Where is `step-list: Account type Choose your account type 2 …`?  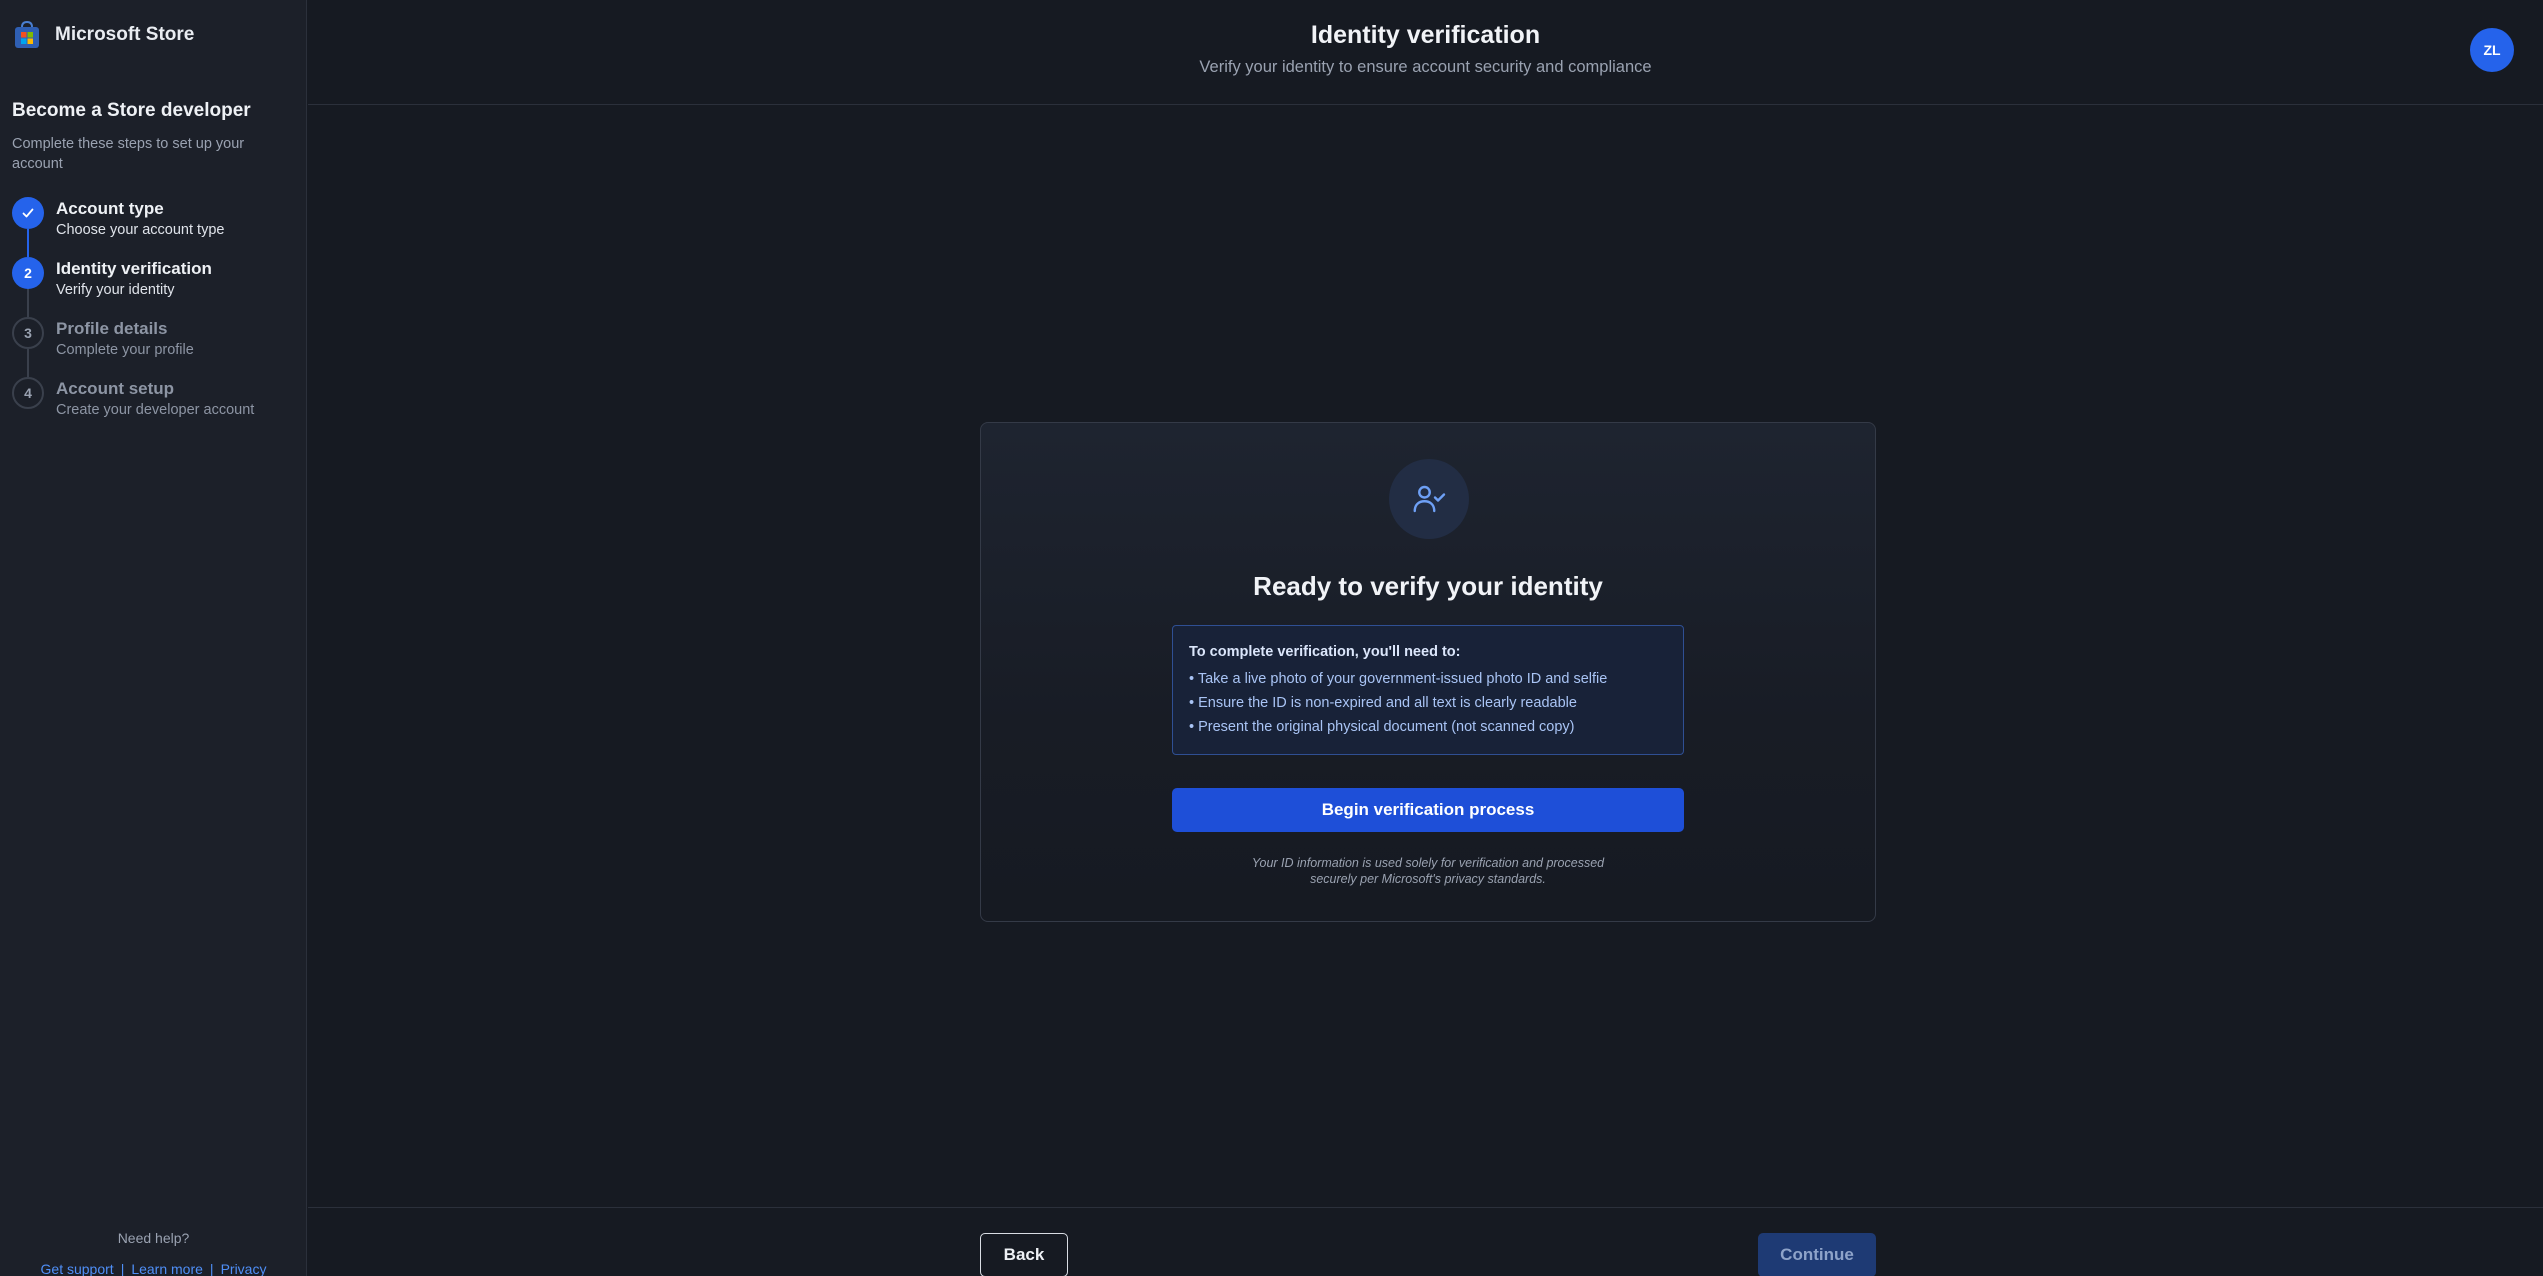 step-list: Account type Choose your account type 2 … is located at coordinates (157, 317).